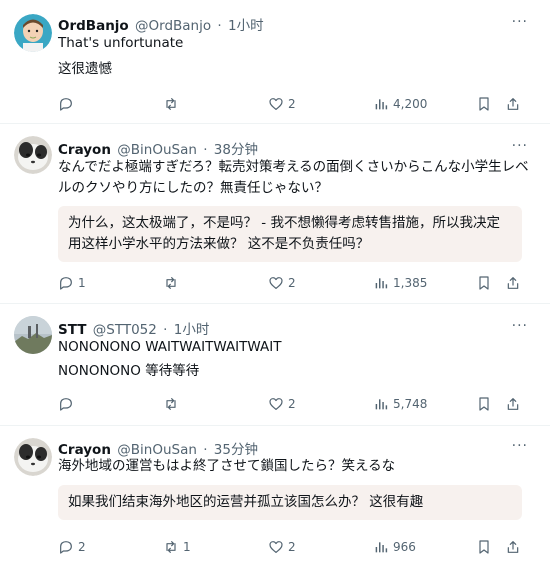  What do you see at coordinates (290, 502) in the screenshot?
I see `tweet-translation: 如果我们结束海外地区的运营并孤立该国怎么办？ 这很有趣` at bounding box center [290, 502].